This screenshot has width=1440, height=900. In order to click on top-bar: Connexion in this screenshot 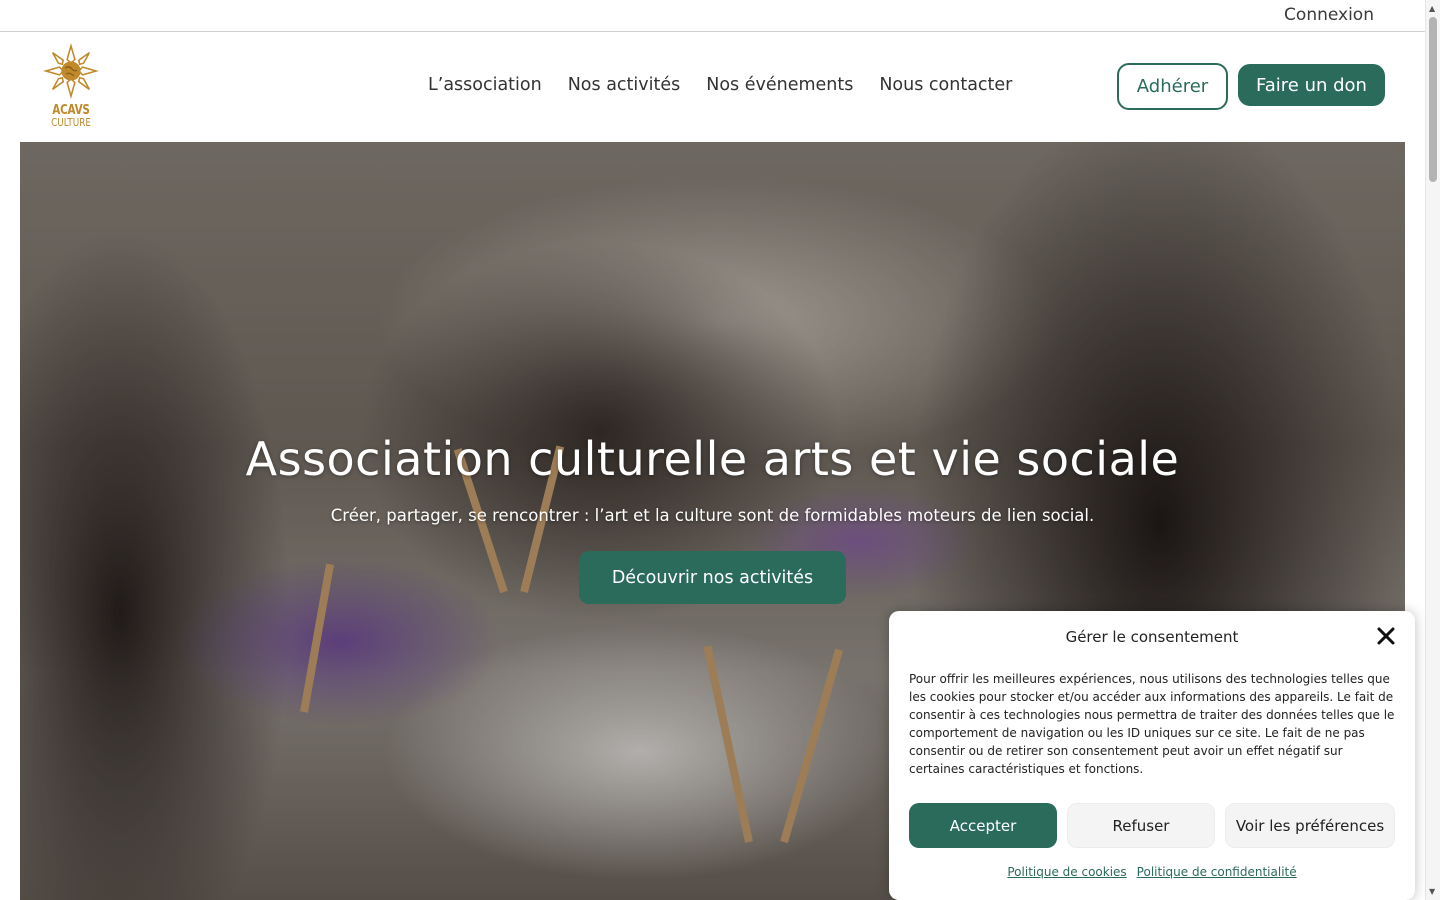, I will do `click(712, 16)`.